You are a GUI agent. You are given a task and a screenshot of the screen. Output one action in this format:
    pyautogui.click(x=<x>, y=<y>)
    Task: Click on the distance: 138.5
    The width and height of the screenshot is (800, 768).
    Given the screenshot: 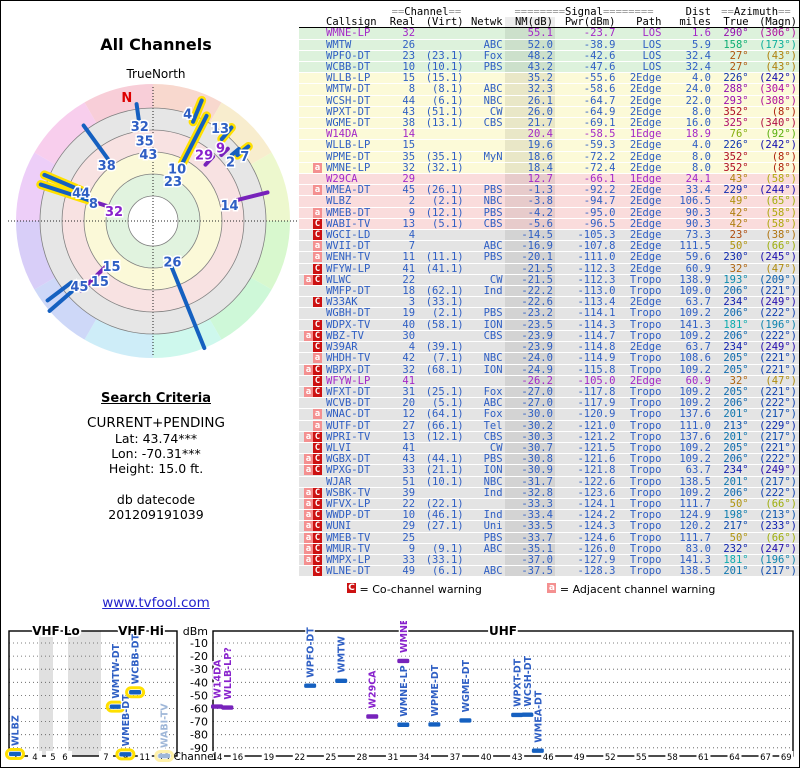 What is the action you would take?
    pyautogui.click(x=695, y=481)
    